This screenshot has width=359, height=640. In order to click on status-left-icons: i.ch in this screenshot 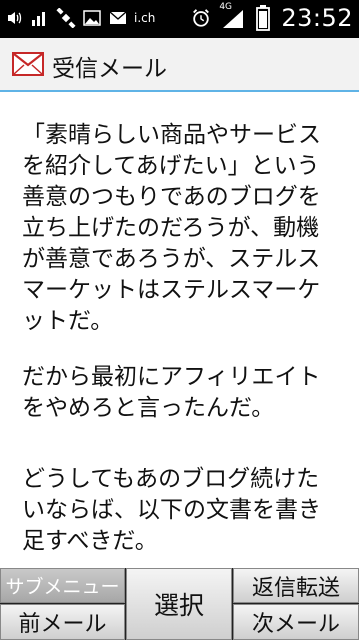, I will do `click(79, 18)`.